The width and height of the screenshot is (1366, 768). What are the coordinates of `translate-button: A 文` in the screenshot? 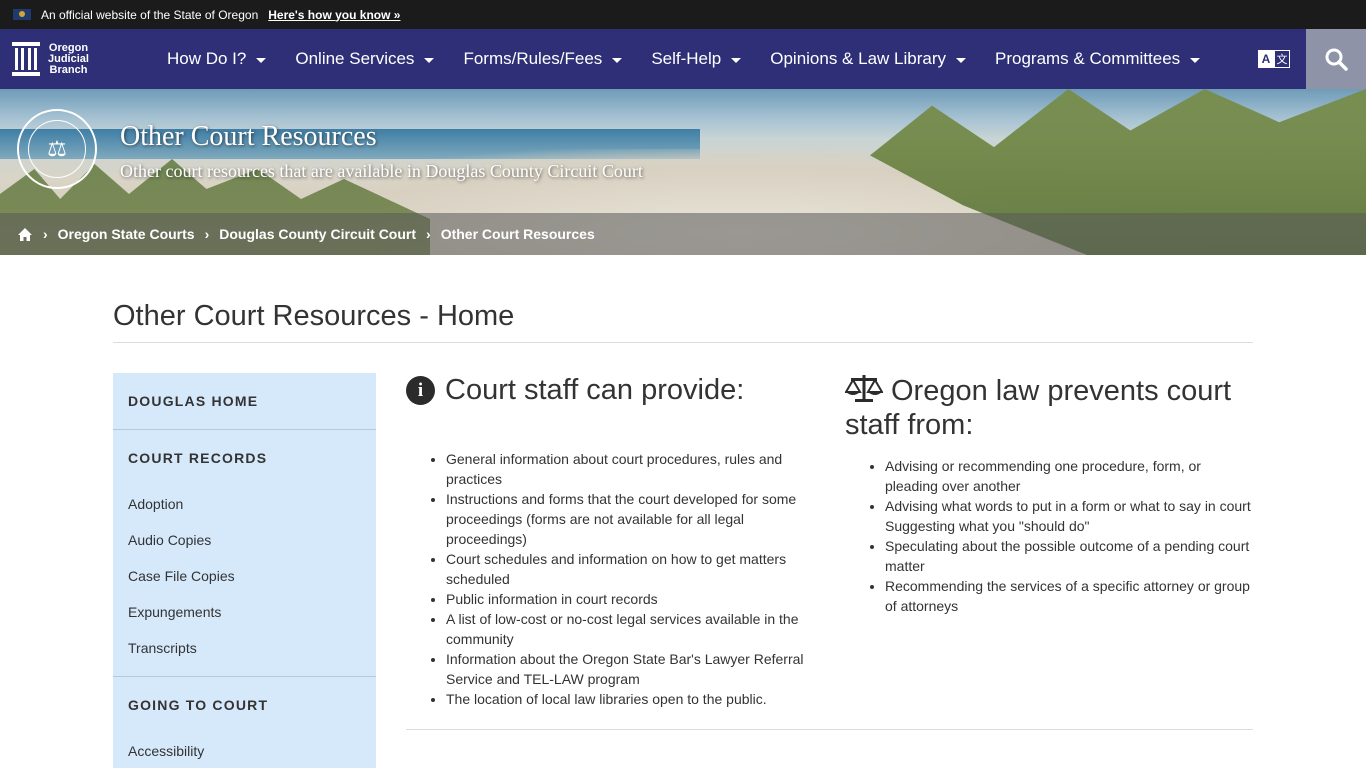 It's located at (1274, 59).